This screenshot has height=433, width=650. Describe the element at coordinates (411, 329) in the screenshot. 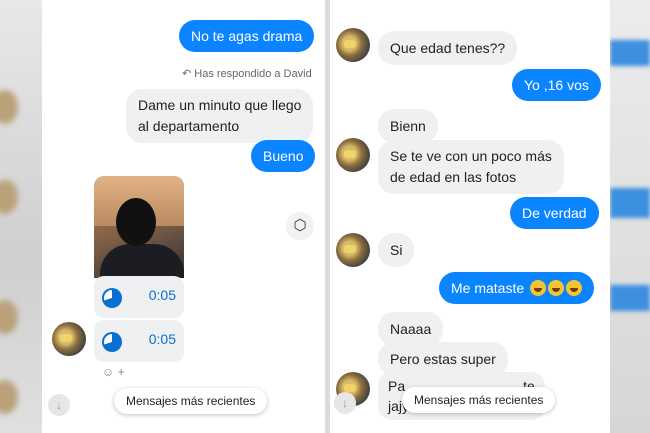

I see `message-incoming: Naaaa` at that location.